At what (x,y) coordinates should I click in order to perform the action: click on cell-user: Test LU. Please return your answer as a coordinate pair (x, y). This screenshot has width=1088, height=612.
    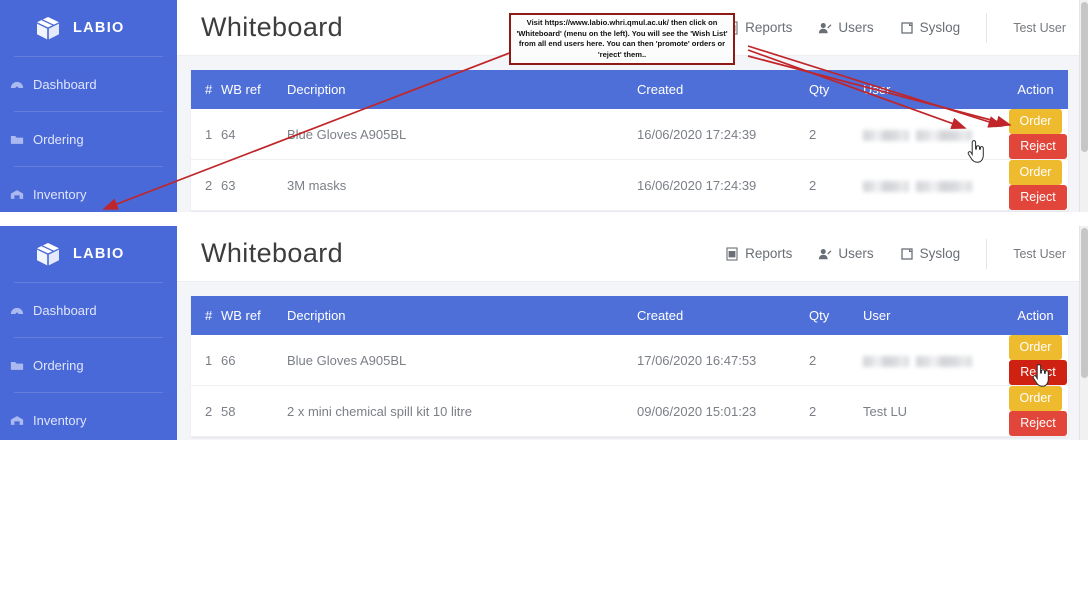
    Looking at the image, I should click on (933, 411).